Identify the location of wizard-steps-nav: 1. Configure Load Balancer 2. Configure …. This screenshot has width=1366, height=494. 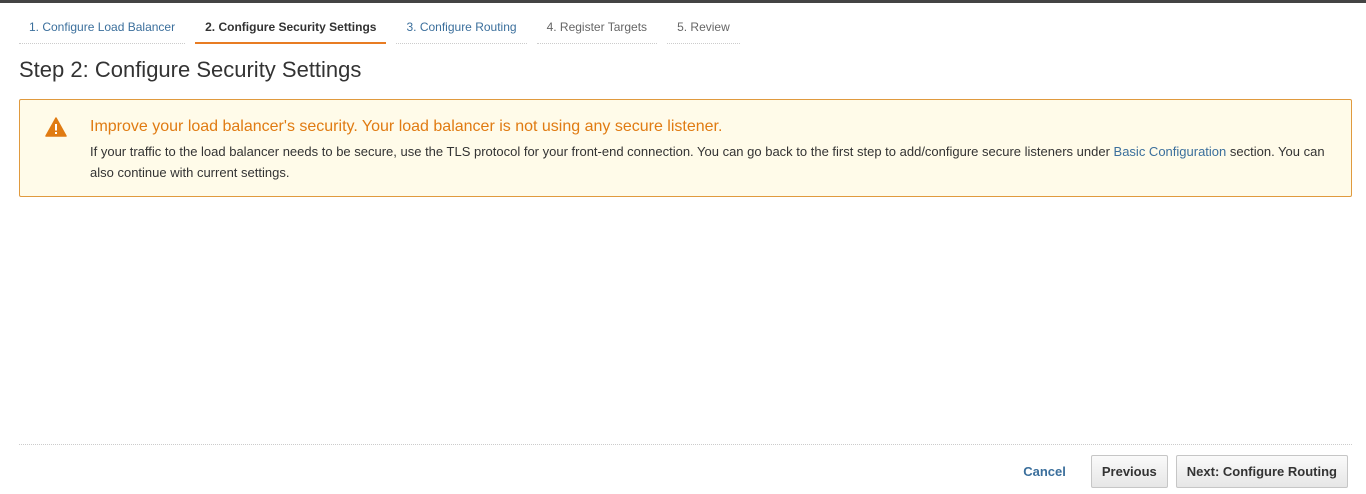
(384, 29).